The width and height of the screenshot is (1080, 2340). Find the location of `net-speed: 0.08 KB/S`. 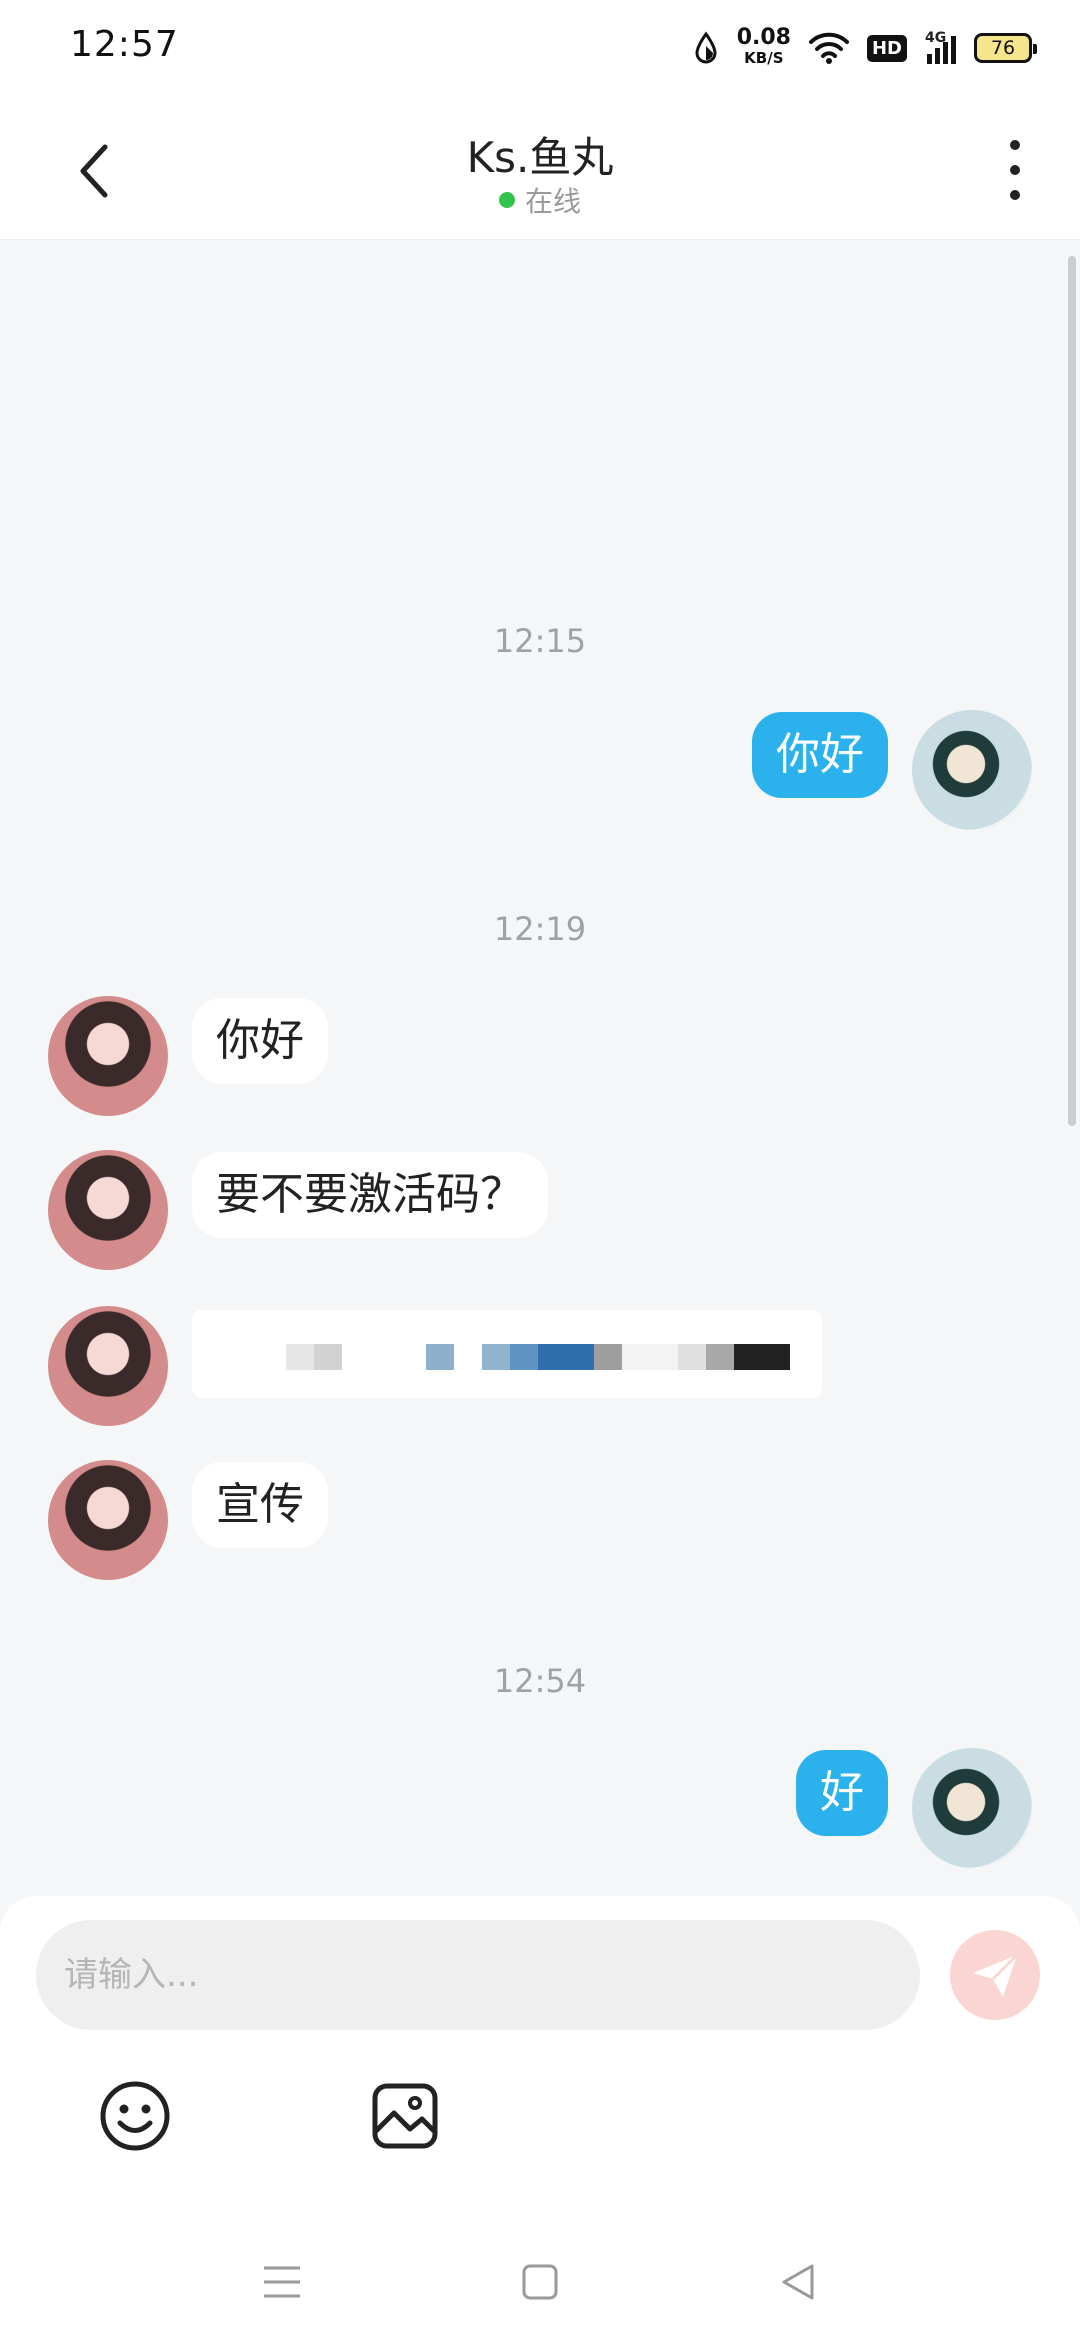

net-speed: 0.08 KB/S is located at coordinates (763, 46).